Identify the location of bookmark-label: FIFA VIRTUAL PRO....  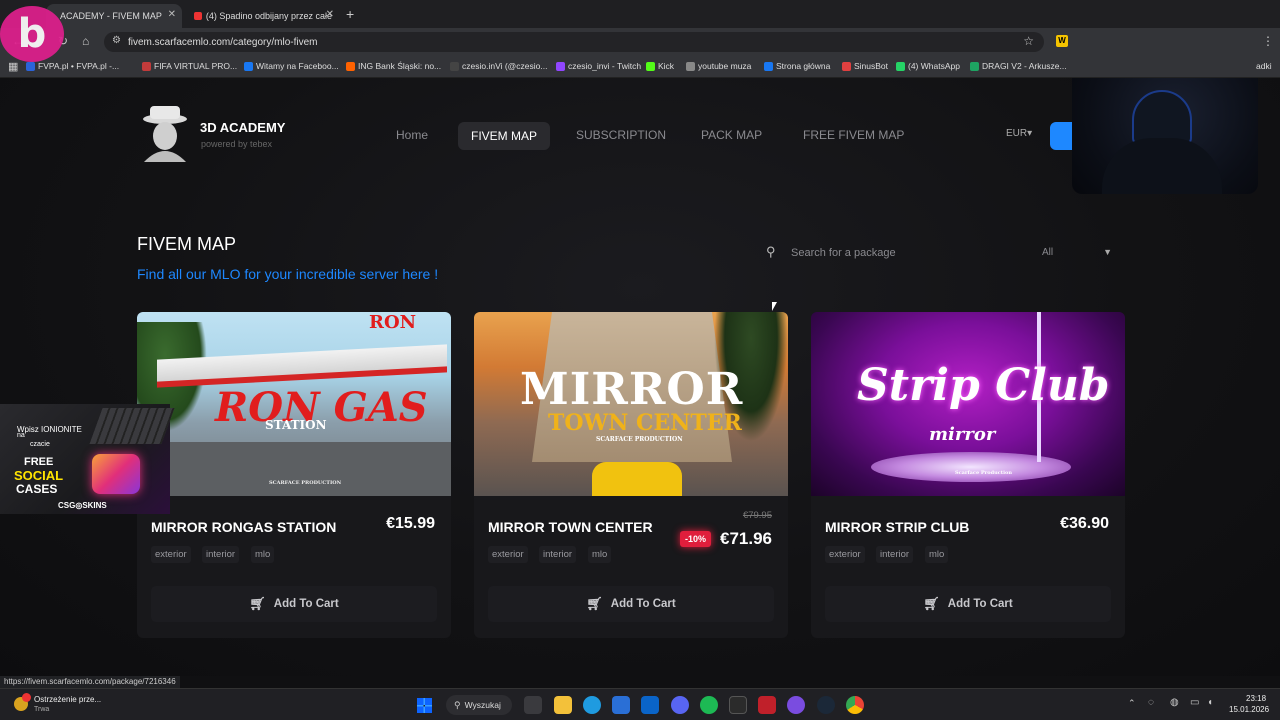
(196, 66).